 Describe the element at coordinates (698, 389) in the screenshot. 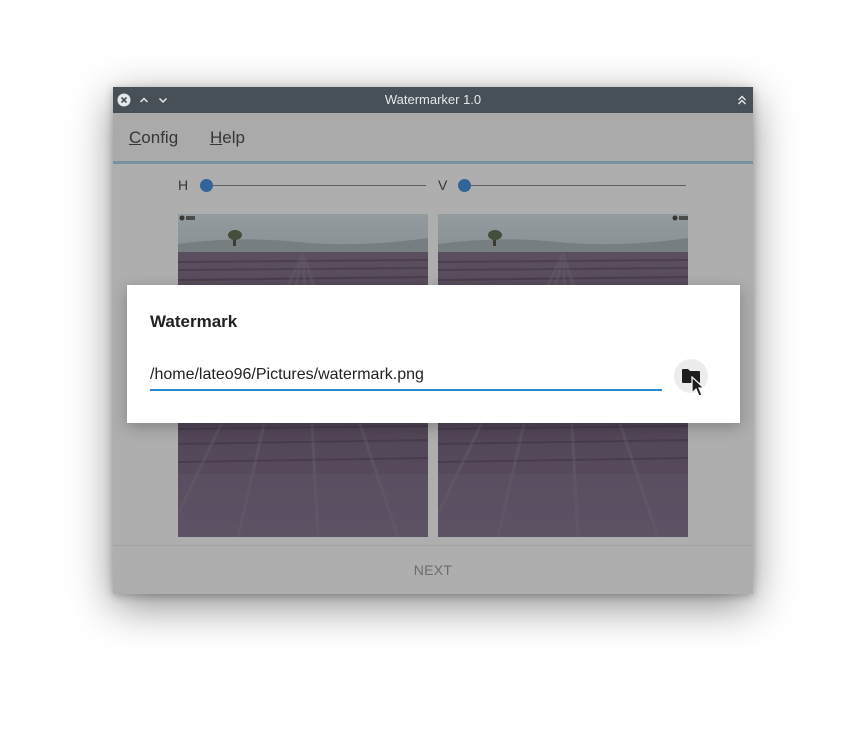

I see `mouse-cursor` at that location.